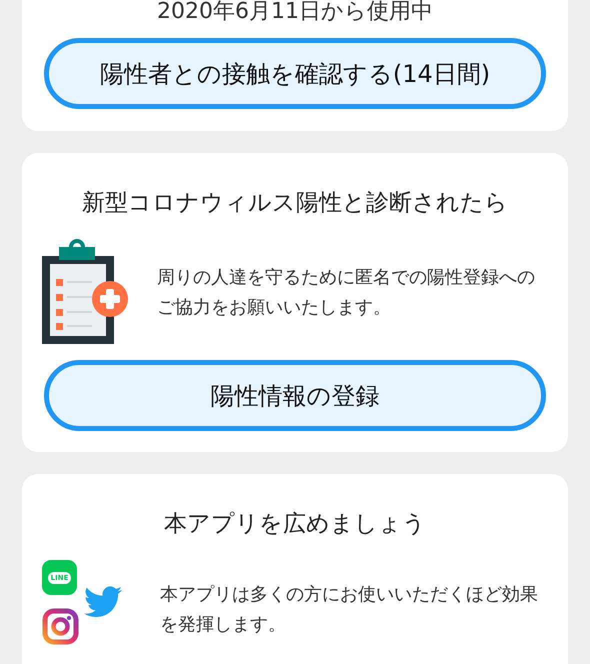 The width and height of the screenshot is (590, 664). What do you see at coordinates (295, 203) in the screenshot?
I see `card-title: 新型コロナウィルス陽性と診断されたら` at bounding box center [295, 203].